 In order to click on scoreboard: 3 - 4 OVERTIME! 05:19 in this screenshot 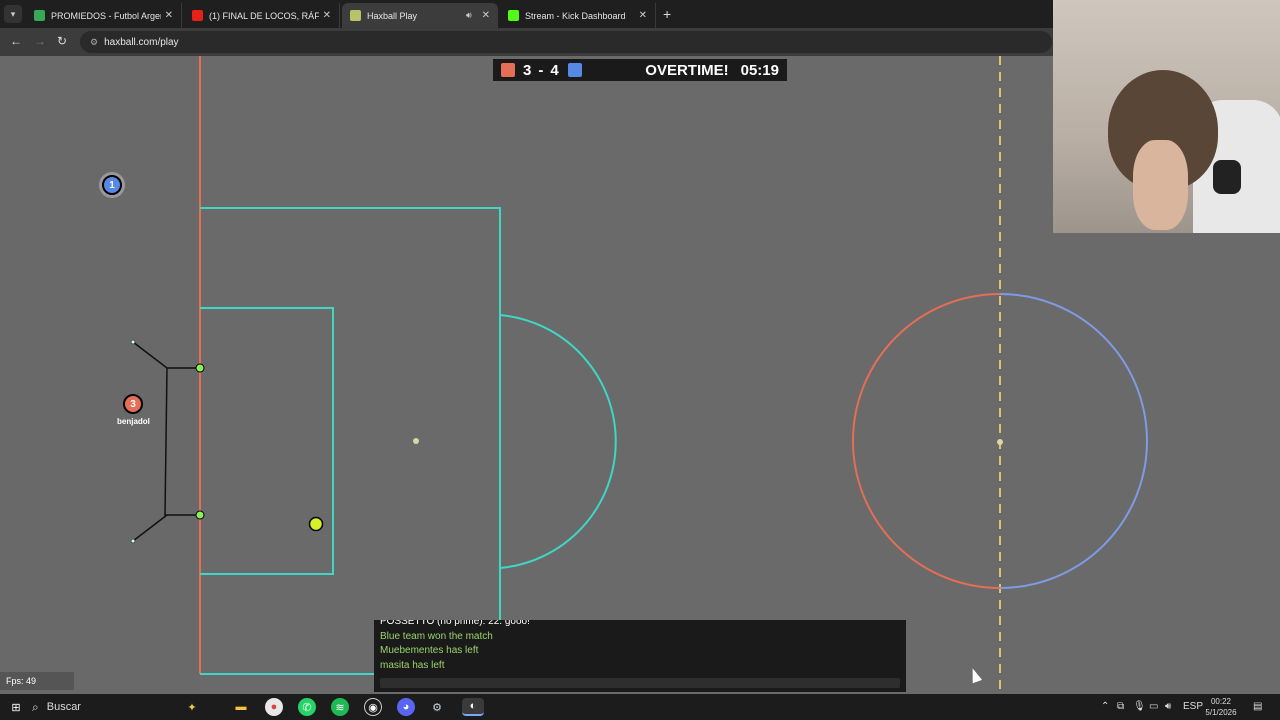, I will do `click(640, 70)`.